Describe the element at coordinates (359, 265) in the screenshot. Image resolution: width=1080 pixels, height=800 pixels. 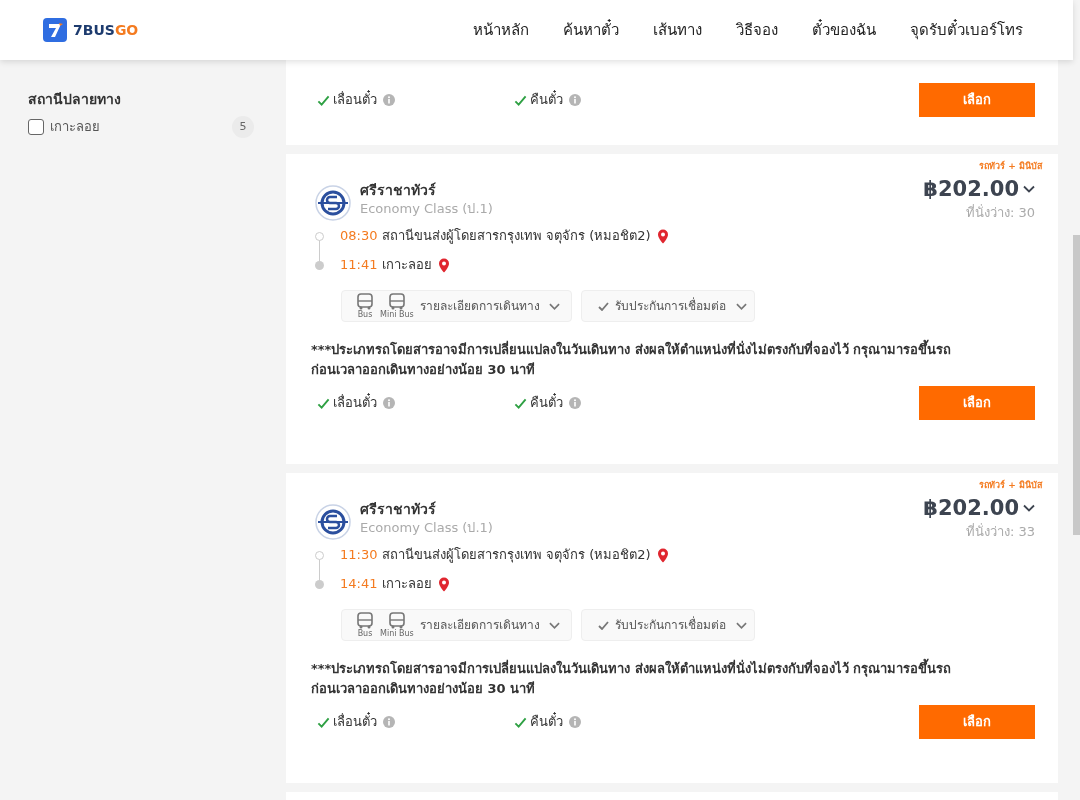
I see `departure-time: 11:41` at that location.